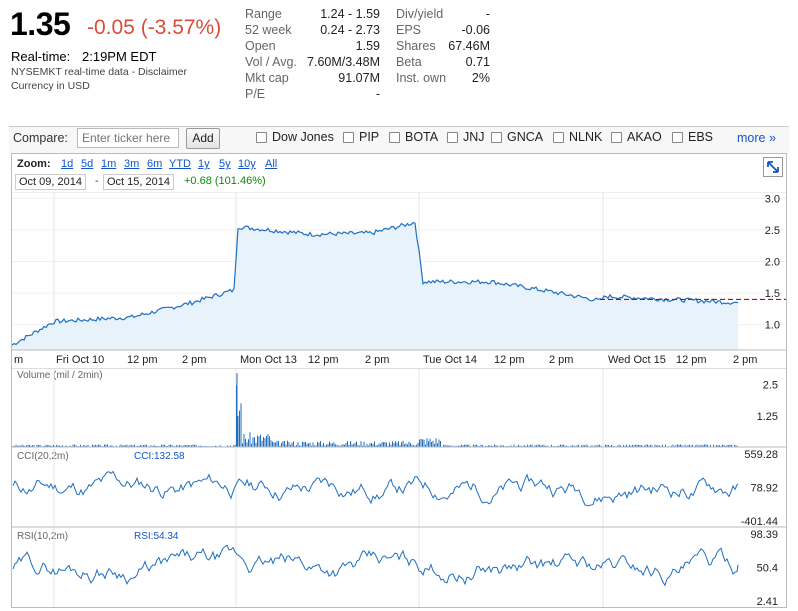  Describe the element at coordinates (348, 137) in the screenshot. I see `compare-checkbox-pip` at that location.